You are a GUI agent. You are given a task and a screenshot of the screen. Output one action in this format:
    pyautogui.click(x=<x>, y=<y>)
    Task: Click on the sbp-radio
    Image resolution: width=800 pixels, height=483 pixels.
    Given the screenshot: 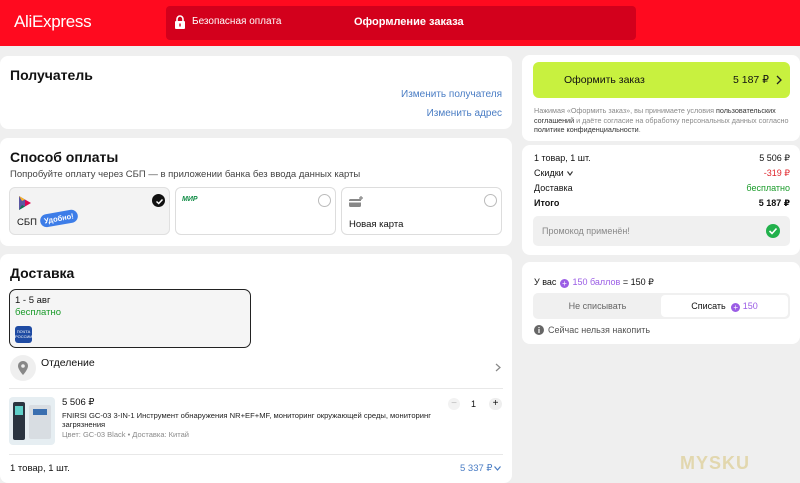 What is the action you would take?
    pyautogui.click(x=158, y=200)
    